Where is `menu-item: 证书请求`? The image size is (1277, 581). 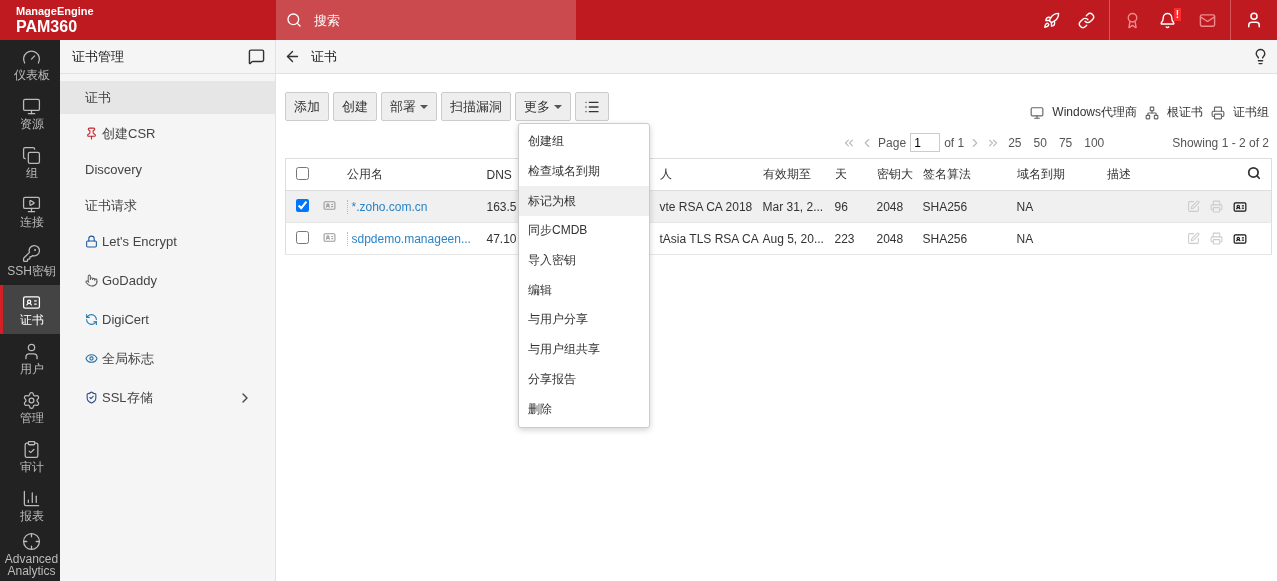
menu-item: 证书请求 is located at coordinates (167, 205).